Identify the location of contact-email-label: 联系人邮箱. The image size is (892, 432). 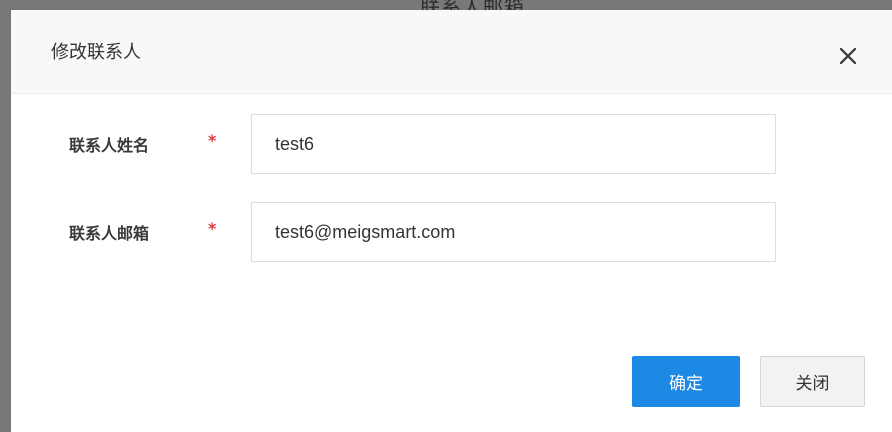
(109, 233).